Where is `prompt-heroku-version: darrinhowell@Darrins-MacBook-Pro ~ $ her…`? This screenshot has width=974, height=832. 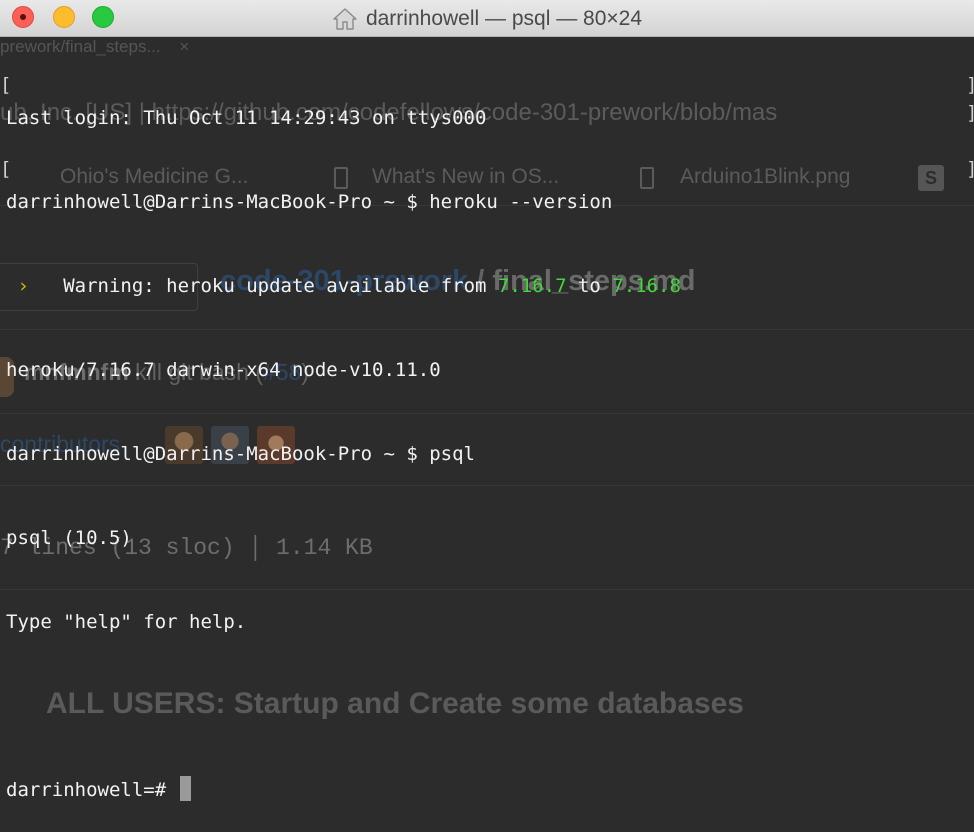 prompt-heroku-version: darrinhowell@Darrins-MacBook-Pro ~ $ her… is located at coordinates (309, 202).